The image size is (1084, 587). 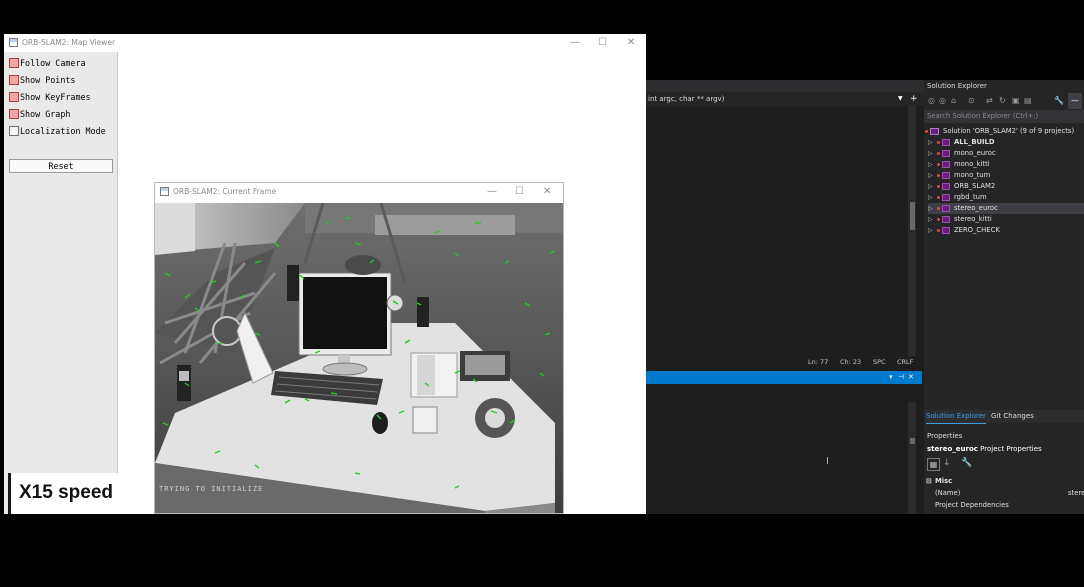 What do you see at coordinates (929, 481) in the screenshot?
I see `collapse-icon: ⊟` at bounding box center [929, 481].